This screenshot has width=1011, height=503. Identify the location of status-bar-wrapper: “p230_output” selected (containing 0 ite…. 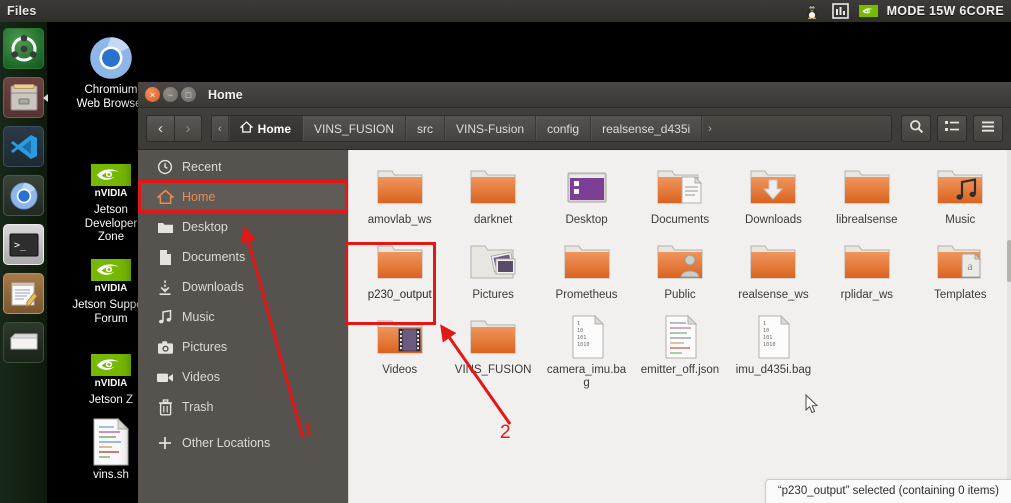
(887, 491).